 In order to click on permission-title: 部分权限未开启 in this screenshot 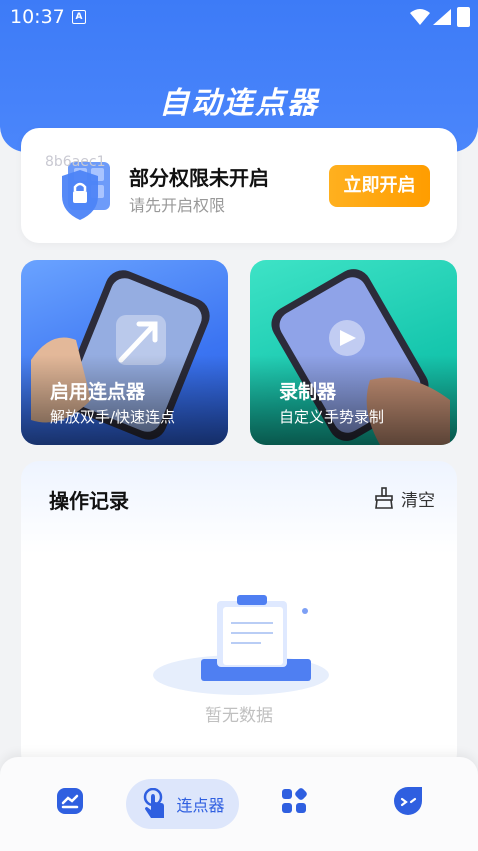, I will do `click(199, 178)`.